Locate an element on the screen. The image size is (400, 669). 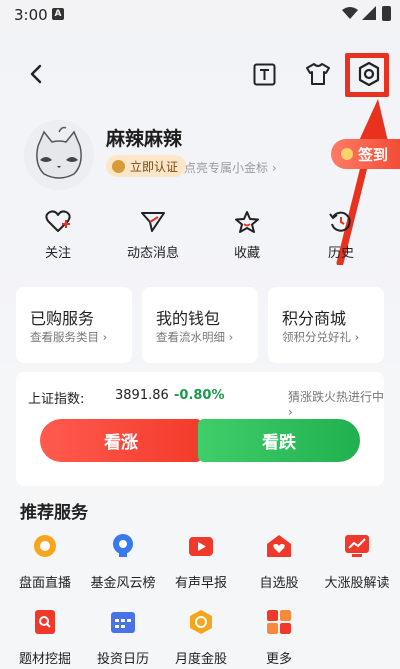
service-label: 投资日历 is located at coordinates (122, 659).